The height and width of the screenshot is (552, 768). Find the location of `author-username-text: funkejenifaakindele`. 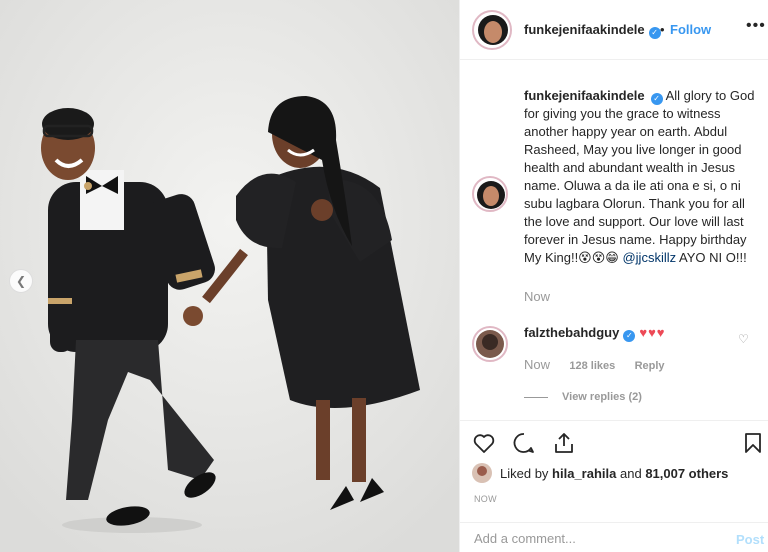

author-username-text: funkejenifaakindele is located at coordinates (584, 29).